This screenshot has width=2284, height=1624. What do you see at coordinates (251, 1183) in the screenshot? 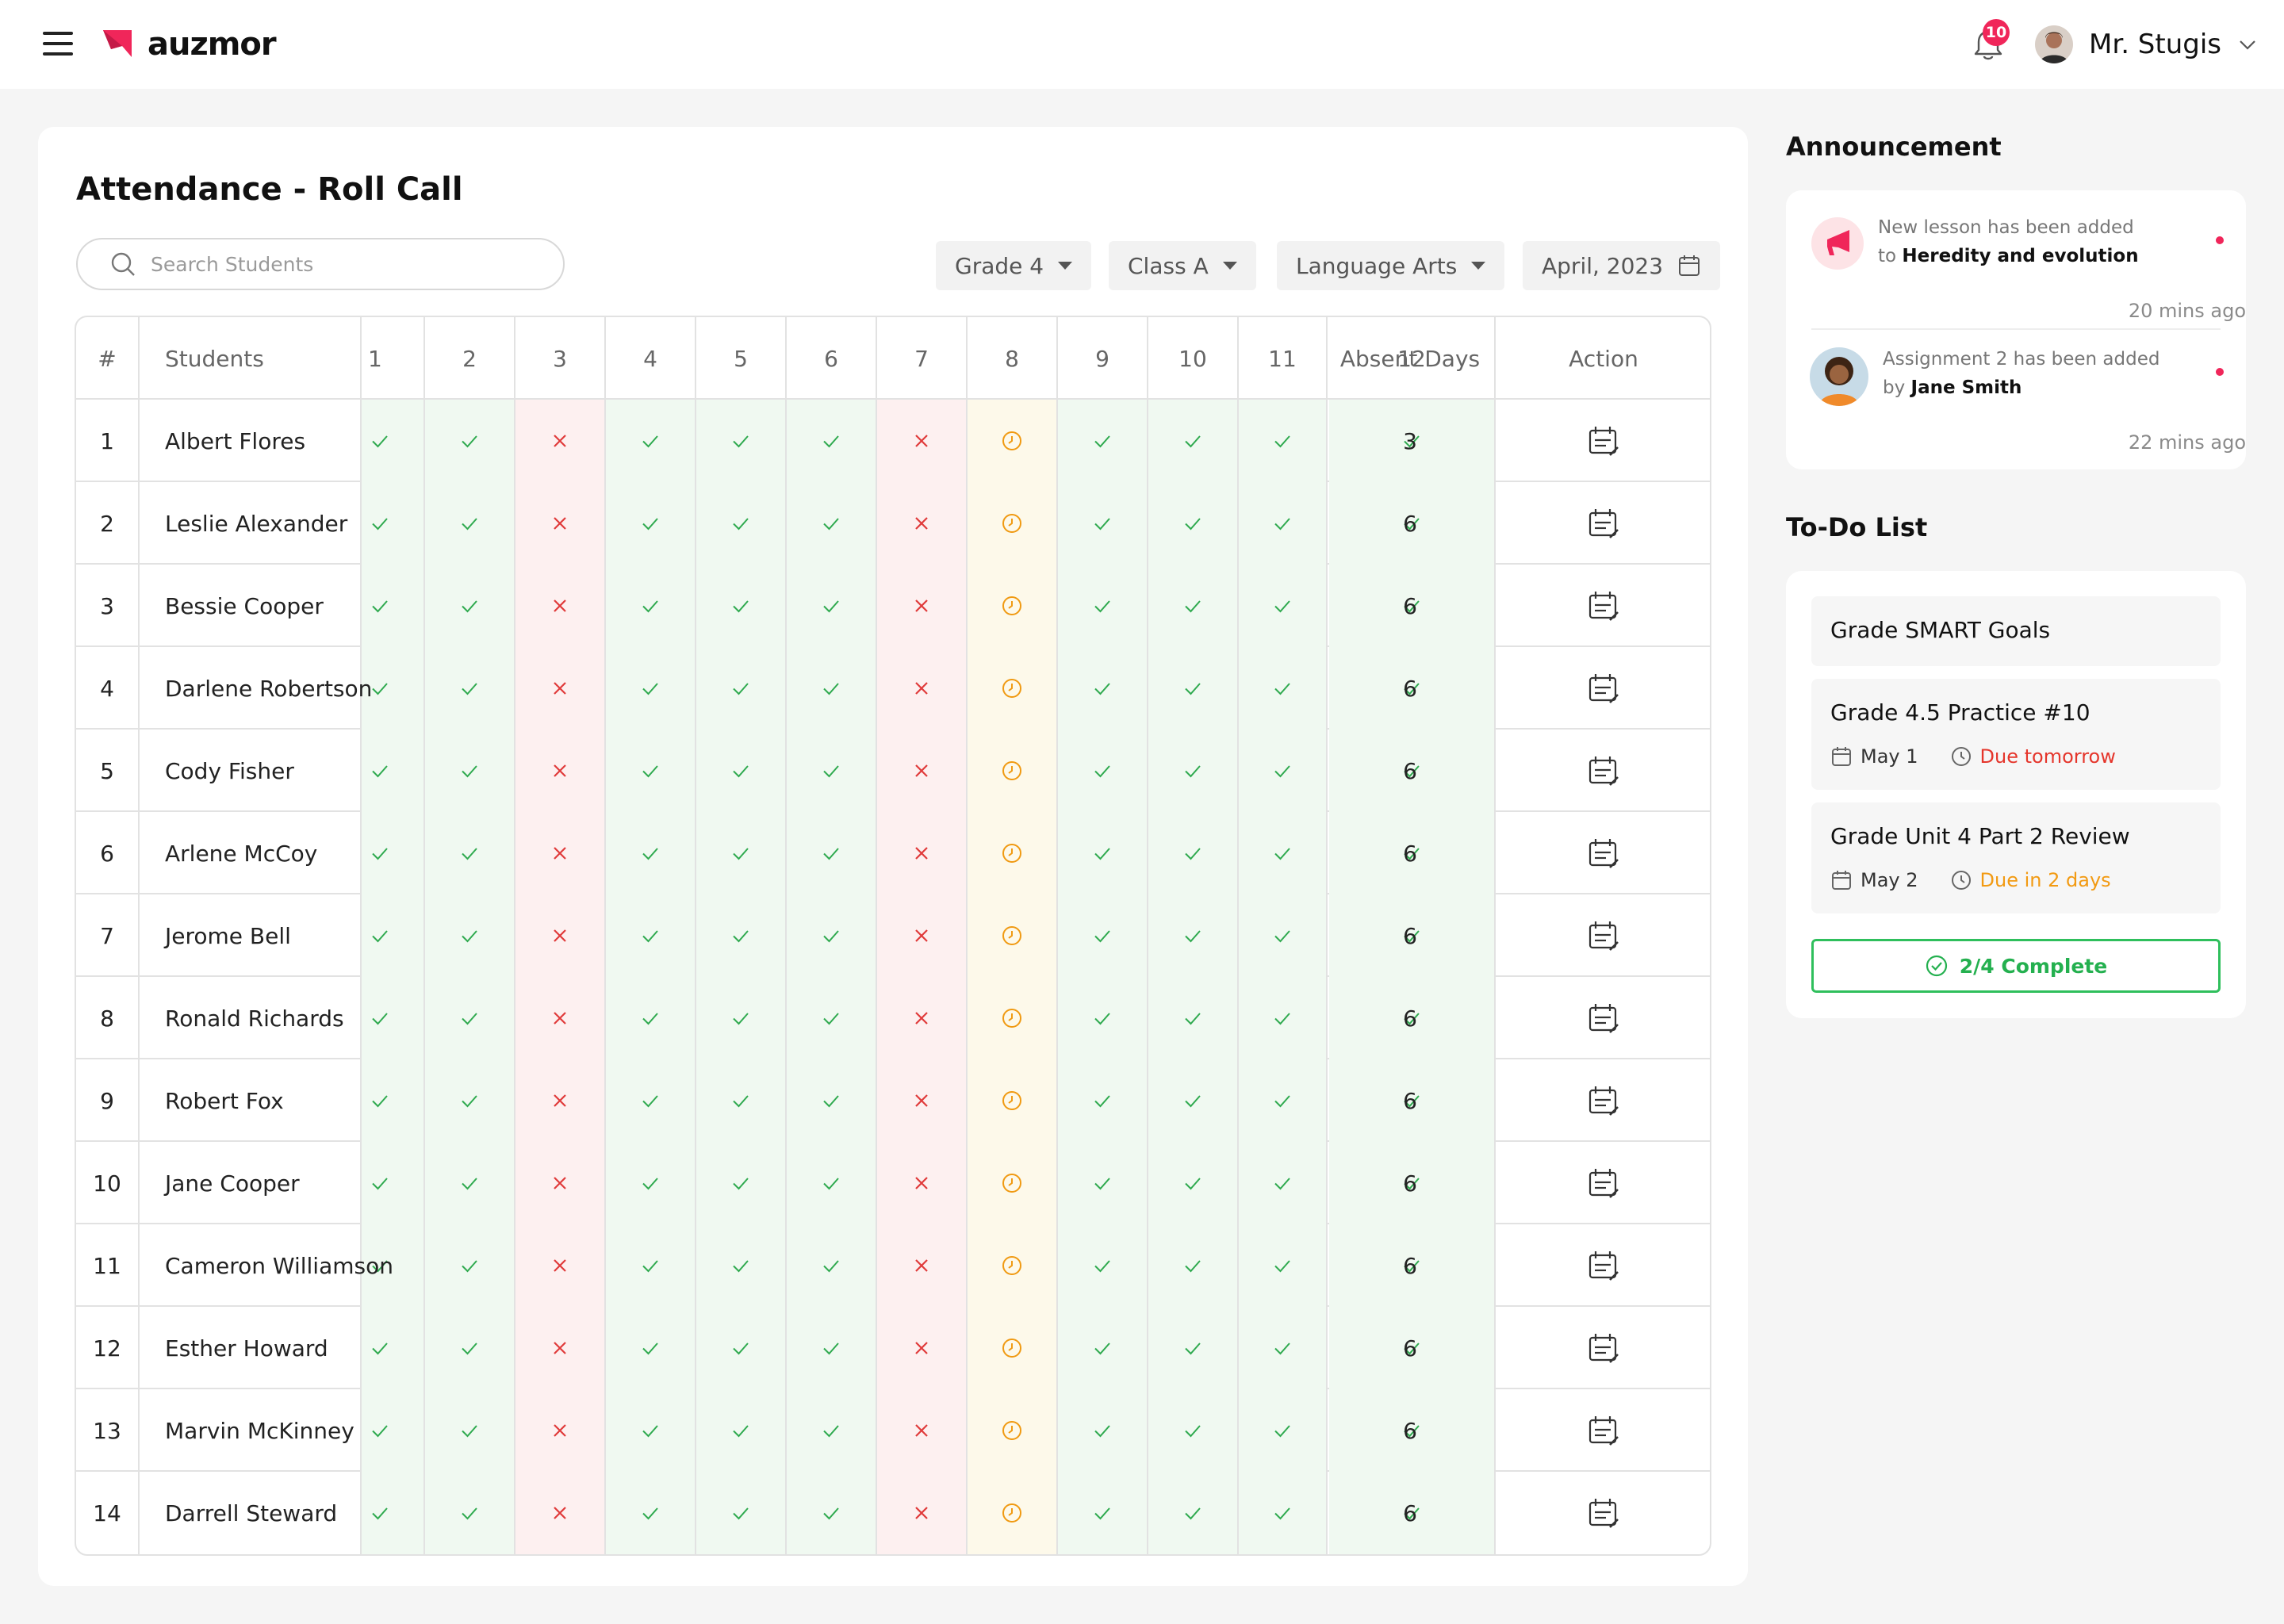
I see `student-name: Jane Cooper` at bounding box center [251, 1183].